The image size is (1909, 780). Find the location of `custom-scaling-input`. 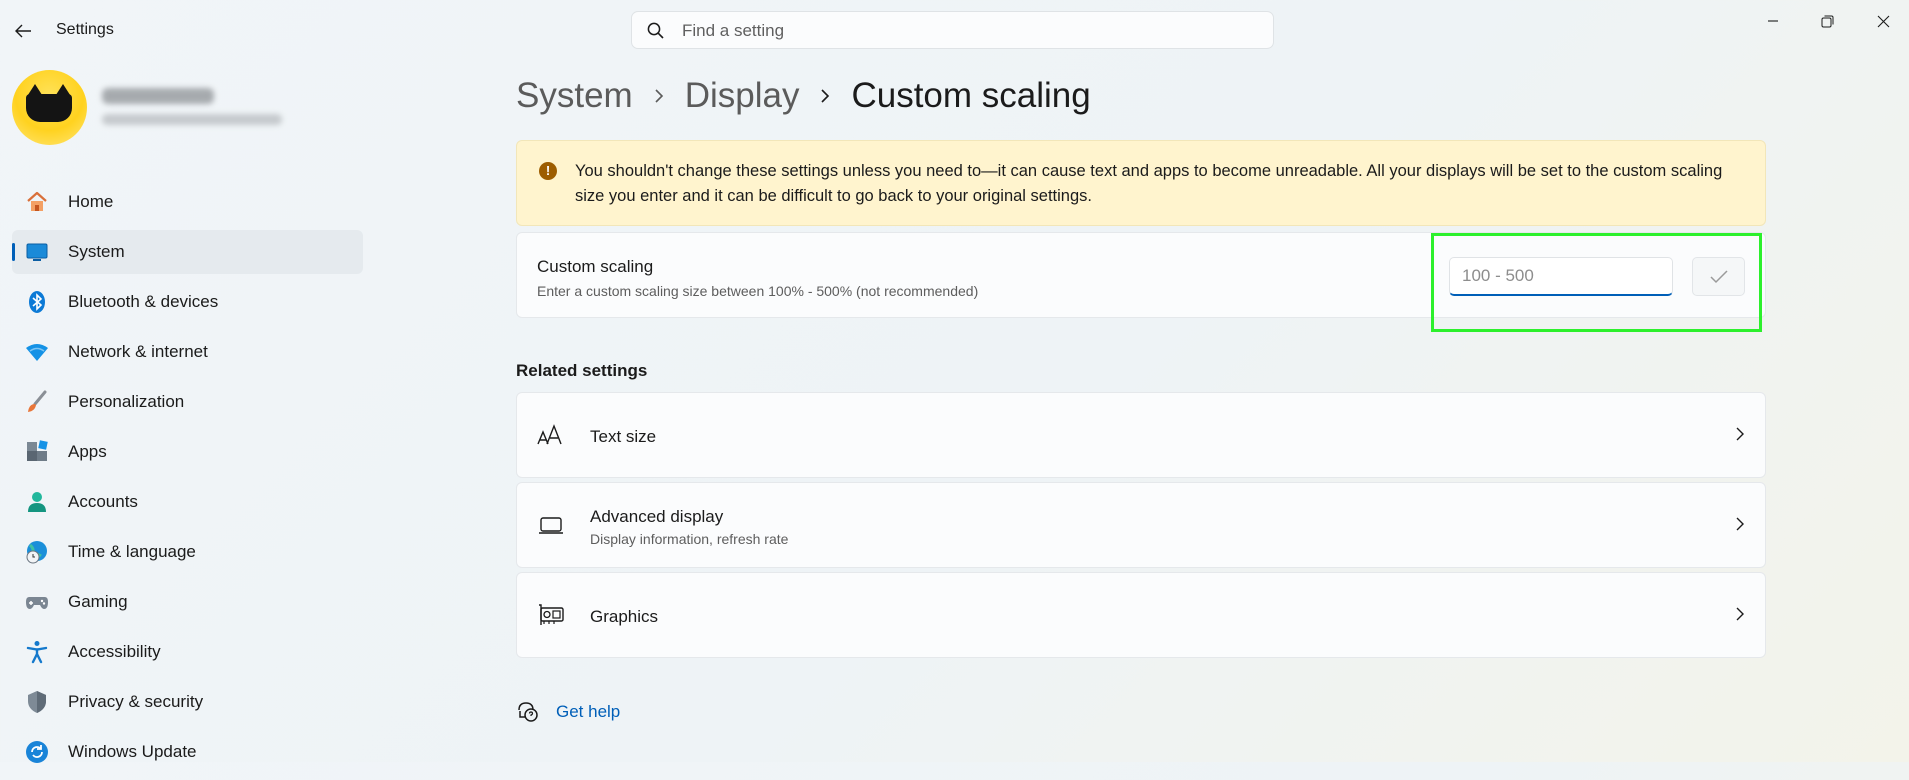

custom-scaling-input is located at coordinates (1561, 276).